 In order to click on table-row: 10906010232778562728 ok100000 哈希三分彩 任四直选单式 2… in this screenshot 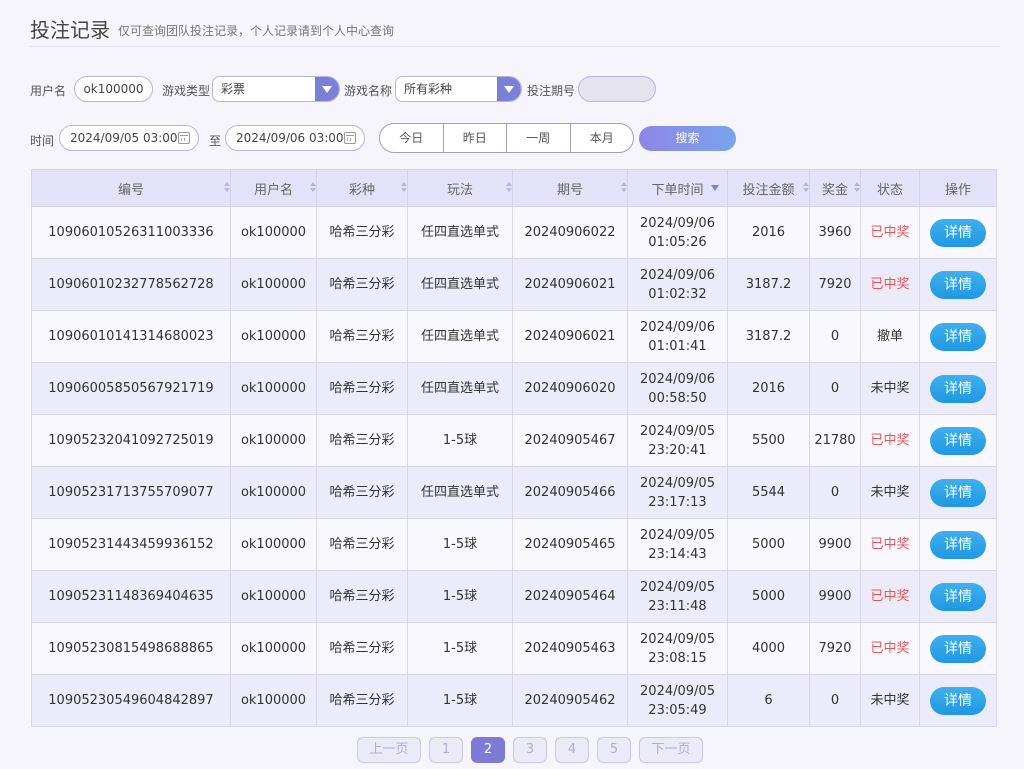, I will do `click(514, 284)`.